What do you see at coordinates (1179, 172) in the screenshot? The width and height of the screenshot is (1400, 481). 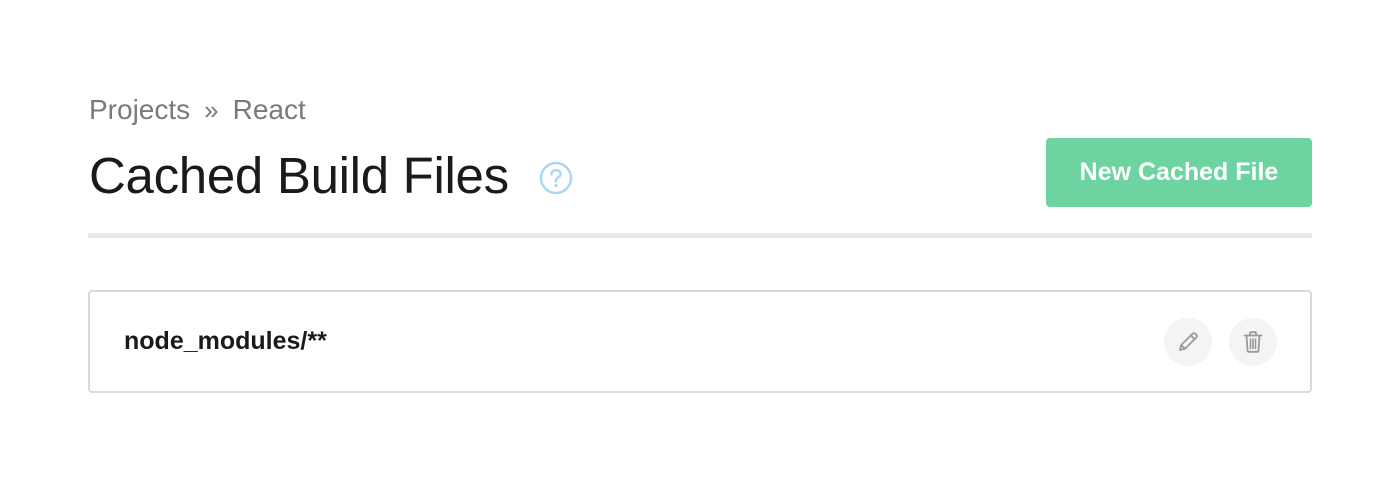 I see `new-cached-file-button: New Cached File` at bounding box center [1179, 172].